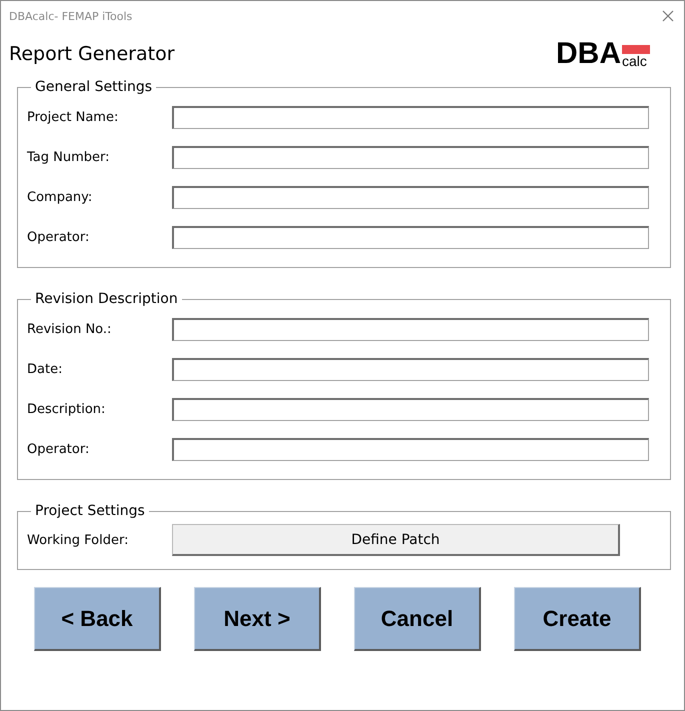  I want to click on field-label: Revision No.:, so click(69, 329).